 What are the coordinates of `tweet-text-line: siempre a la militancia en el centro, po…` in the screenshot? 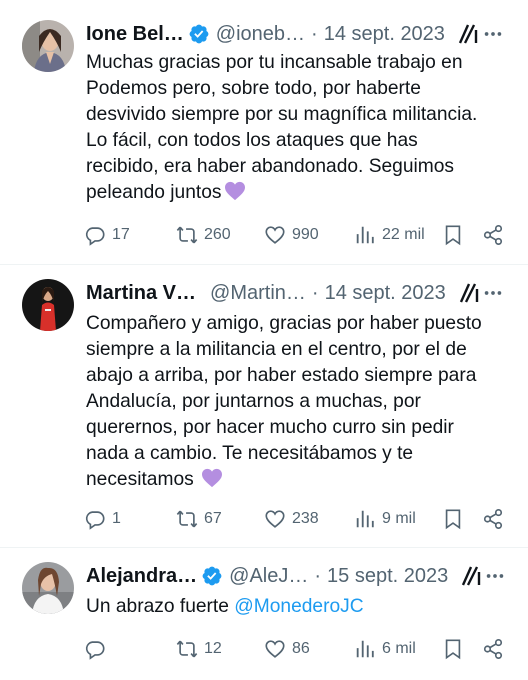 It's located at (276, 349).